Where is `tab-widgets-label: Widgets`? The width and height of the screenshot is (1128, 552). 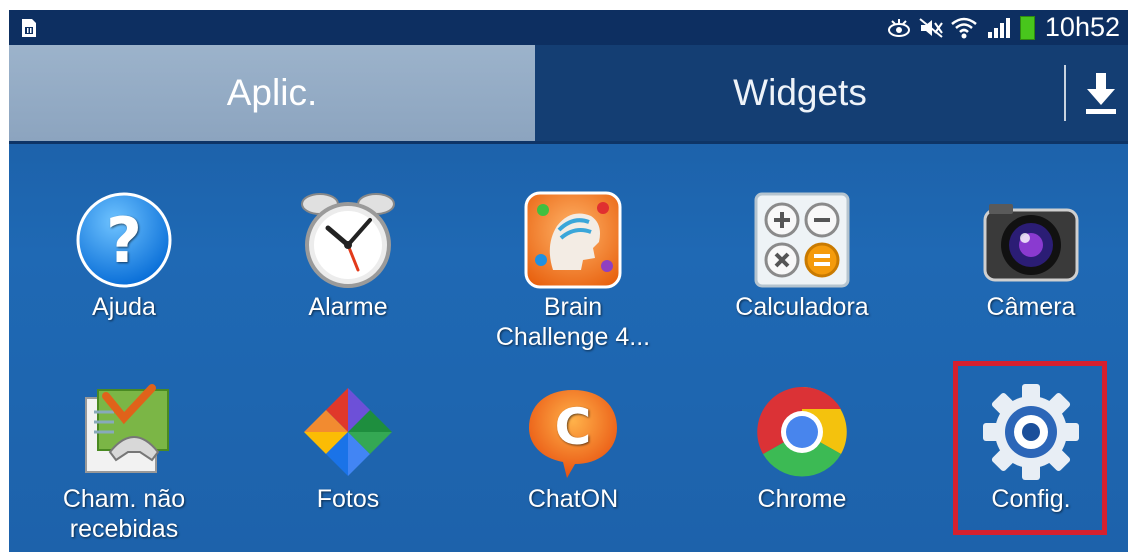 tab-widgets-label: Widgets is located at coordinates (800, 92).